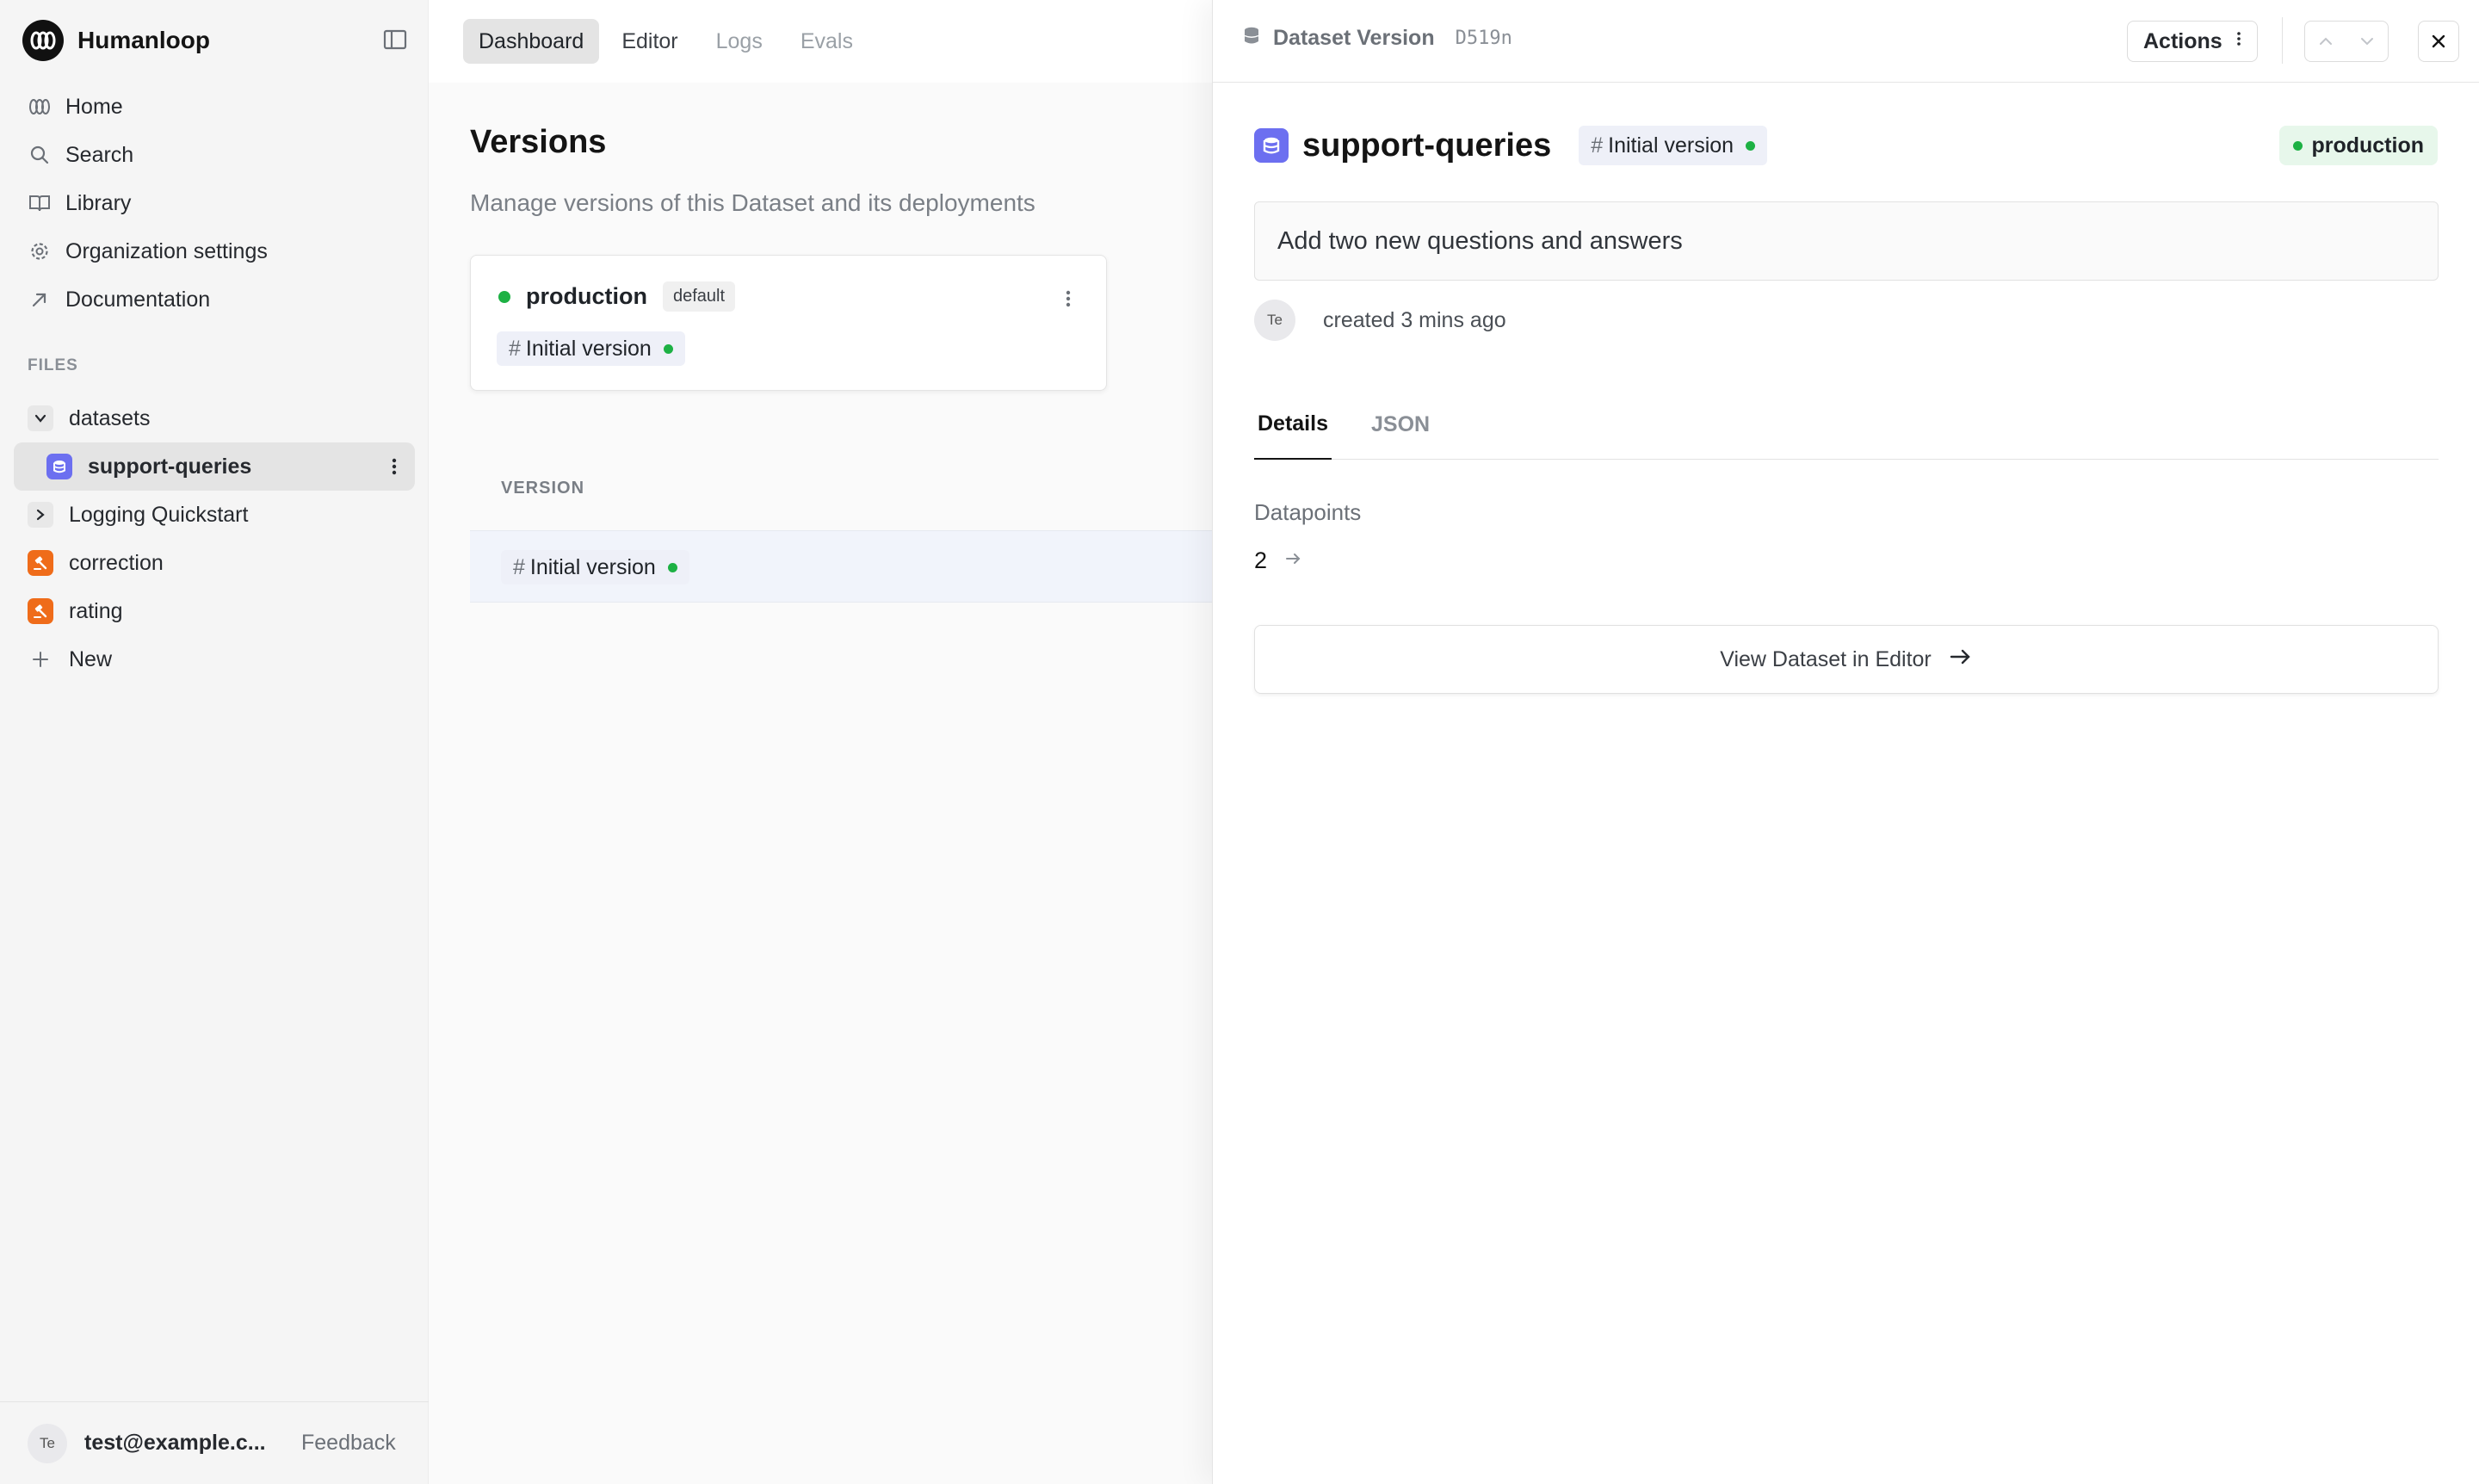 This screenshot has width=2479, height=1484. What do you see at coordinates (40, 659) in the screenshot?
I see `plus-icon` at bounding box center [40, 659].